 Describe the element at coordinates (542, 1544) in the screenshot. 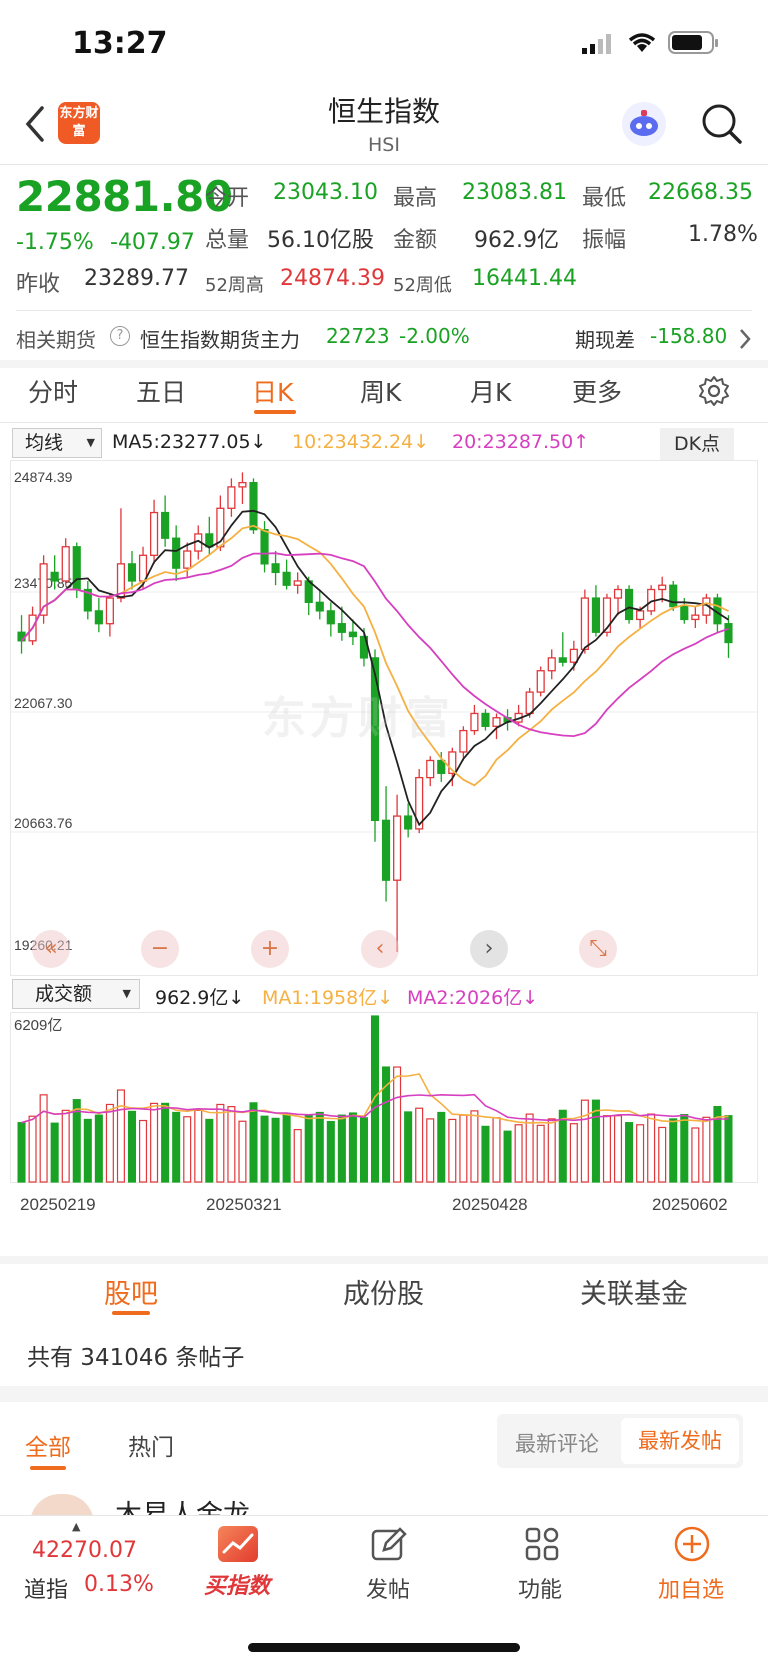

I see `functions-grid-icon` at that location.